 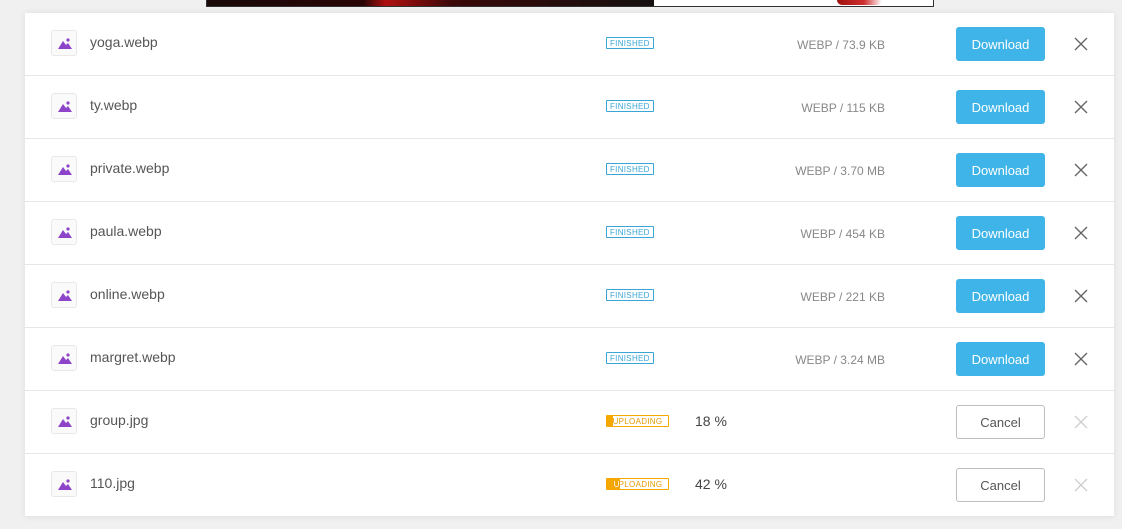 I want to click on status-label: UPLOADING, so click(x=637, y=421).